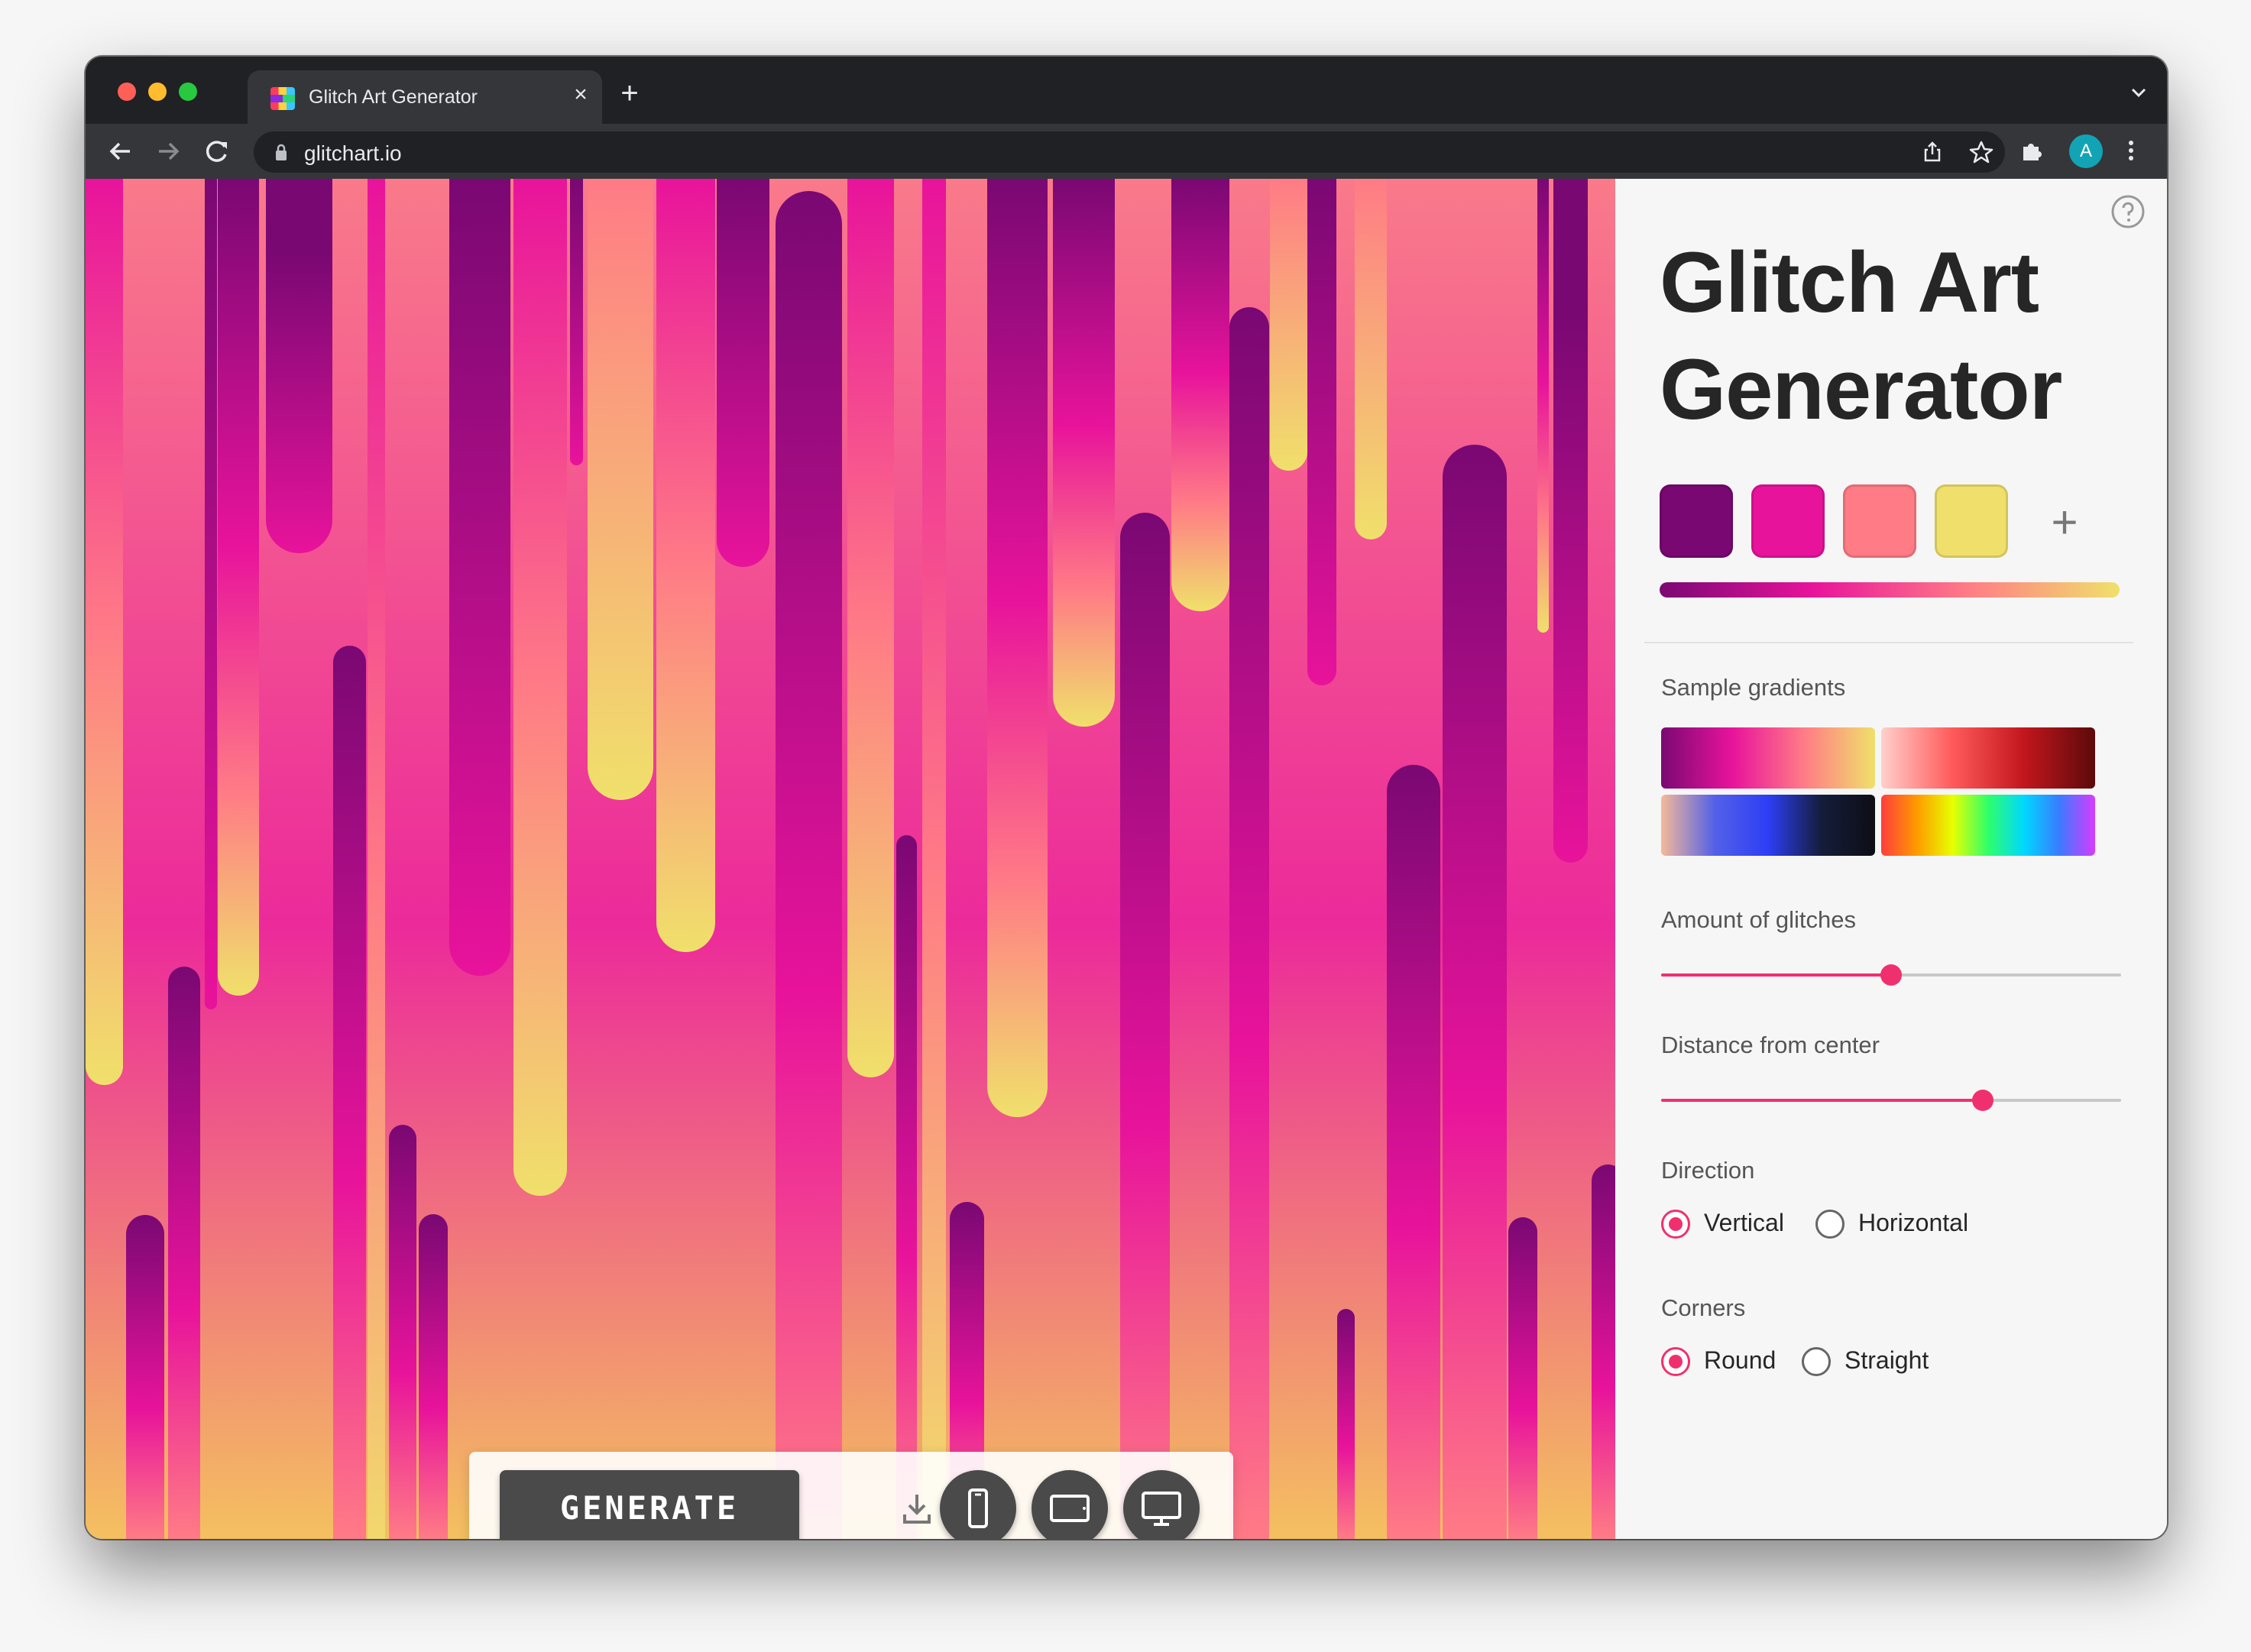  What do you see at coordinates (1988, 825) in the screenshot?
I see `sample-gradient-rainbow` at bounding box center [1988, 825].